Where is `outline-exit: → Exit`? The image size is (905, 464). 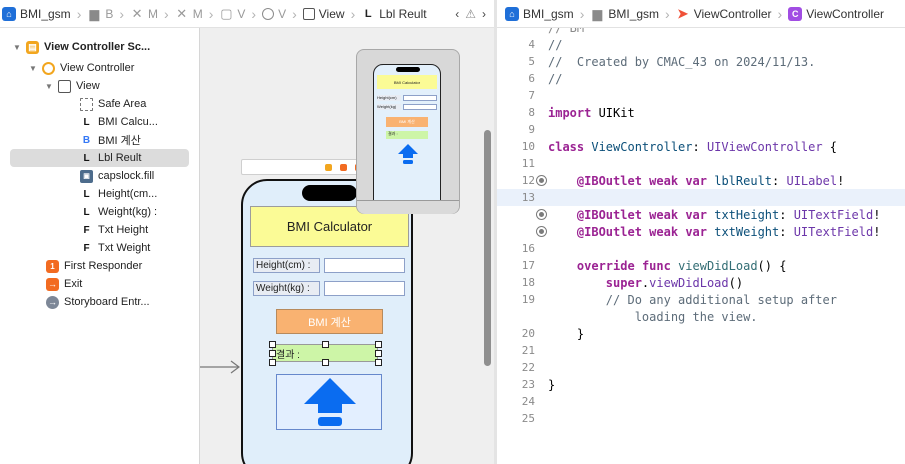 outline-exit: → Exit is located at coordinates (99, 284).